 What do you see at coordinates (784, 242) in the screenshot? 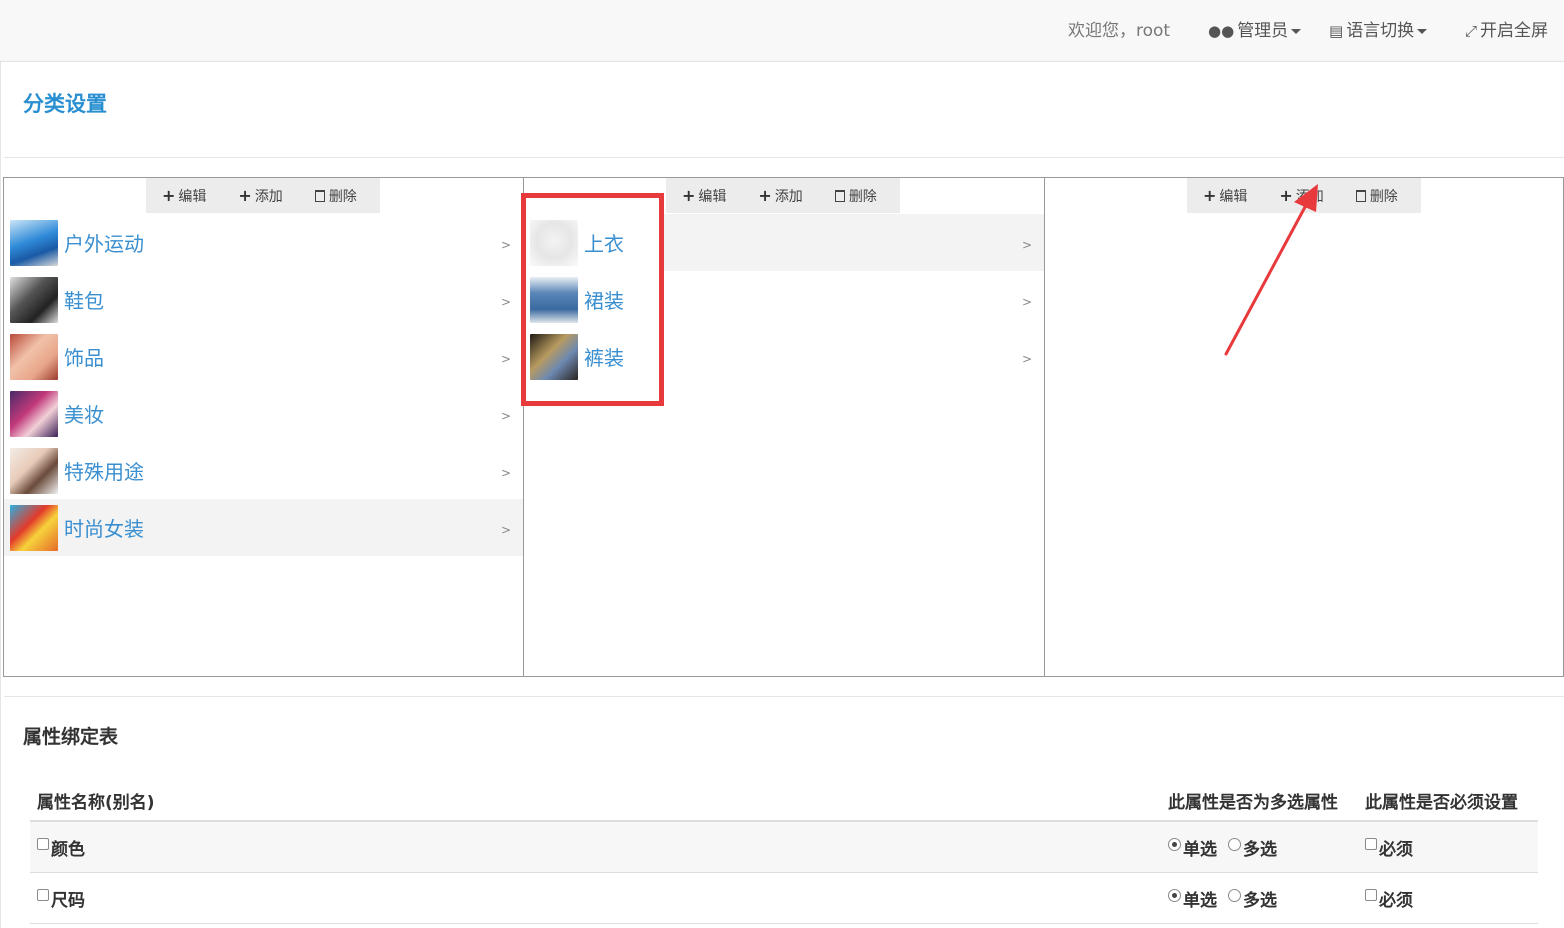
I see `category-item-selected: 上衣 >` at bounding box center [784, 242].